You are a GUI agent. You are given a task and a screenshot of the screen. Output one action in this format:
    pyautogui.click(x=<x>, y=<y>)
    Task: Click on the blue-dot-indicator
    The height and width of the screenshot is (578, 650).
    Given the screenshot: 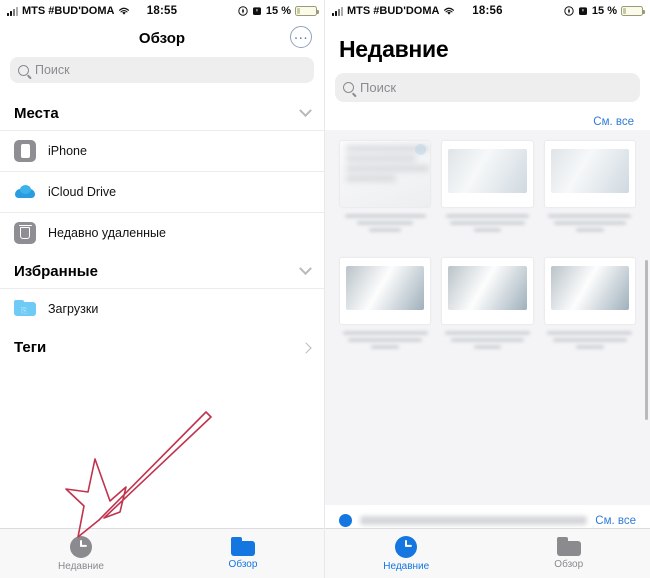 What is the action you would take?
    pyautogui.click(x=345, y=520)
    